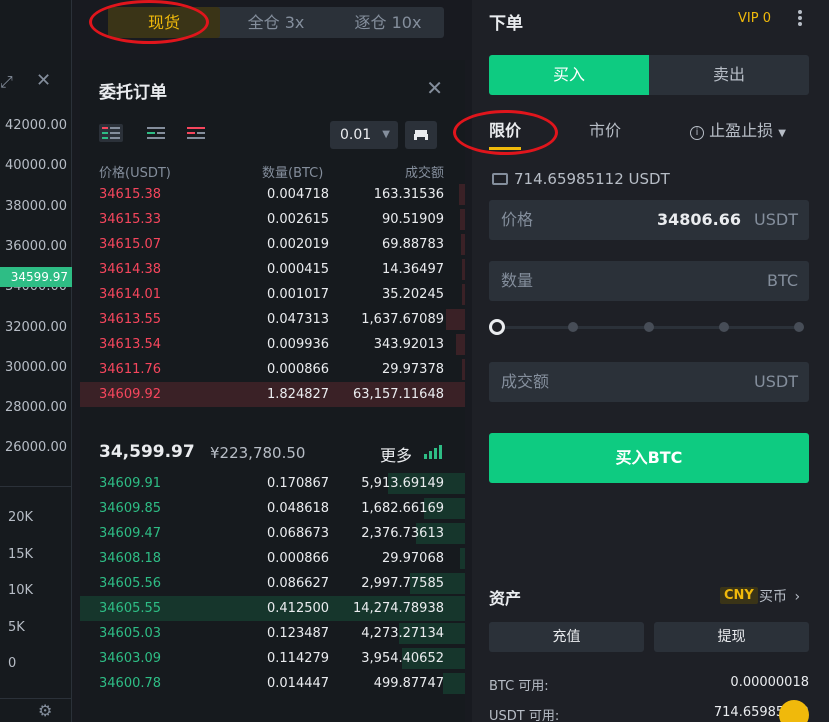 The height and width of the screenshot is (722, 829). I want to click on ask-total: 343.92013, so click(408, 344).